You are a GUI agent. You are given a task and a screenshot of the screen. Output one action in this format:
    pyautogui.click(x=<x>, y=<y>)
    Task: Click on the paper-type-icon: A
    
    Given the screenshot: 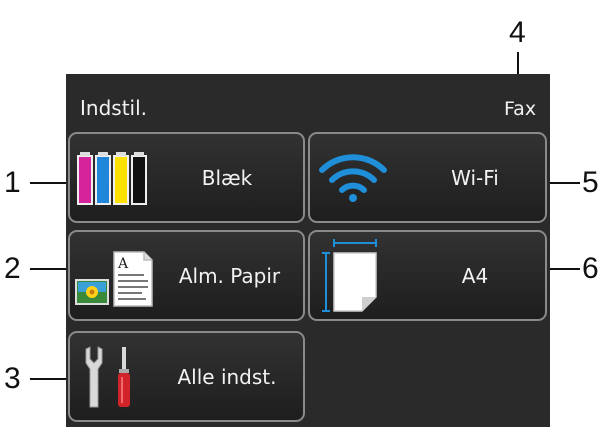 What is the action you would take?
    pyautogui.click(x=114, y=279)
    